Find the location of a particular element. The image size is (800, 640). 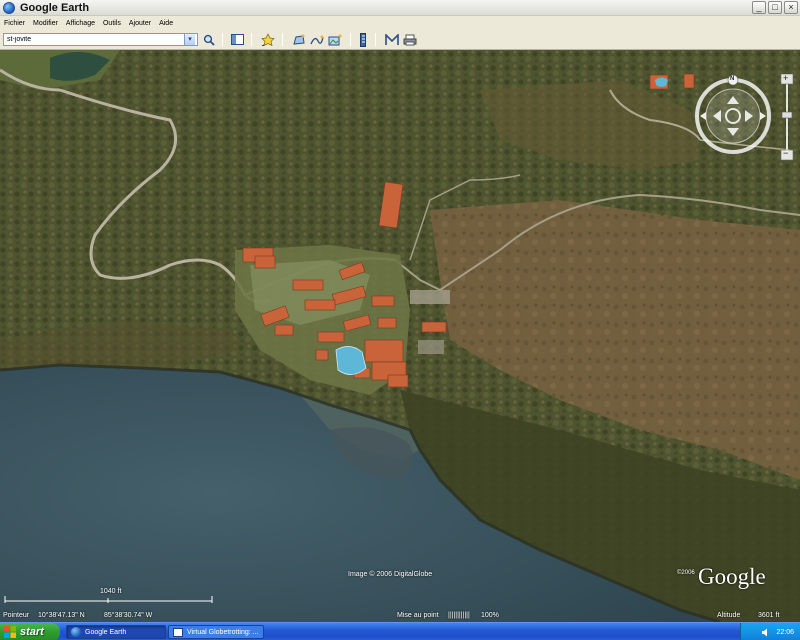

image-overlay-icon is located at coordinates (334, 39).